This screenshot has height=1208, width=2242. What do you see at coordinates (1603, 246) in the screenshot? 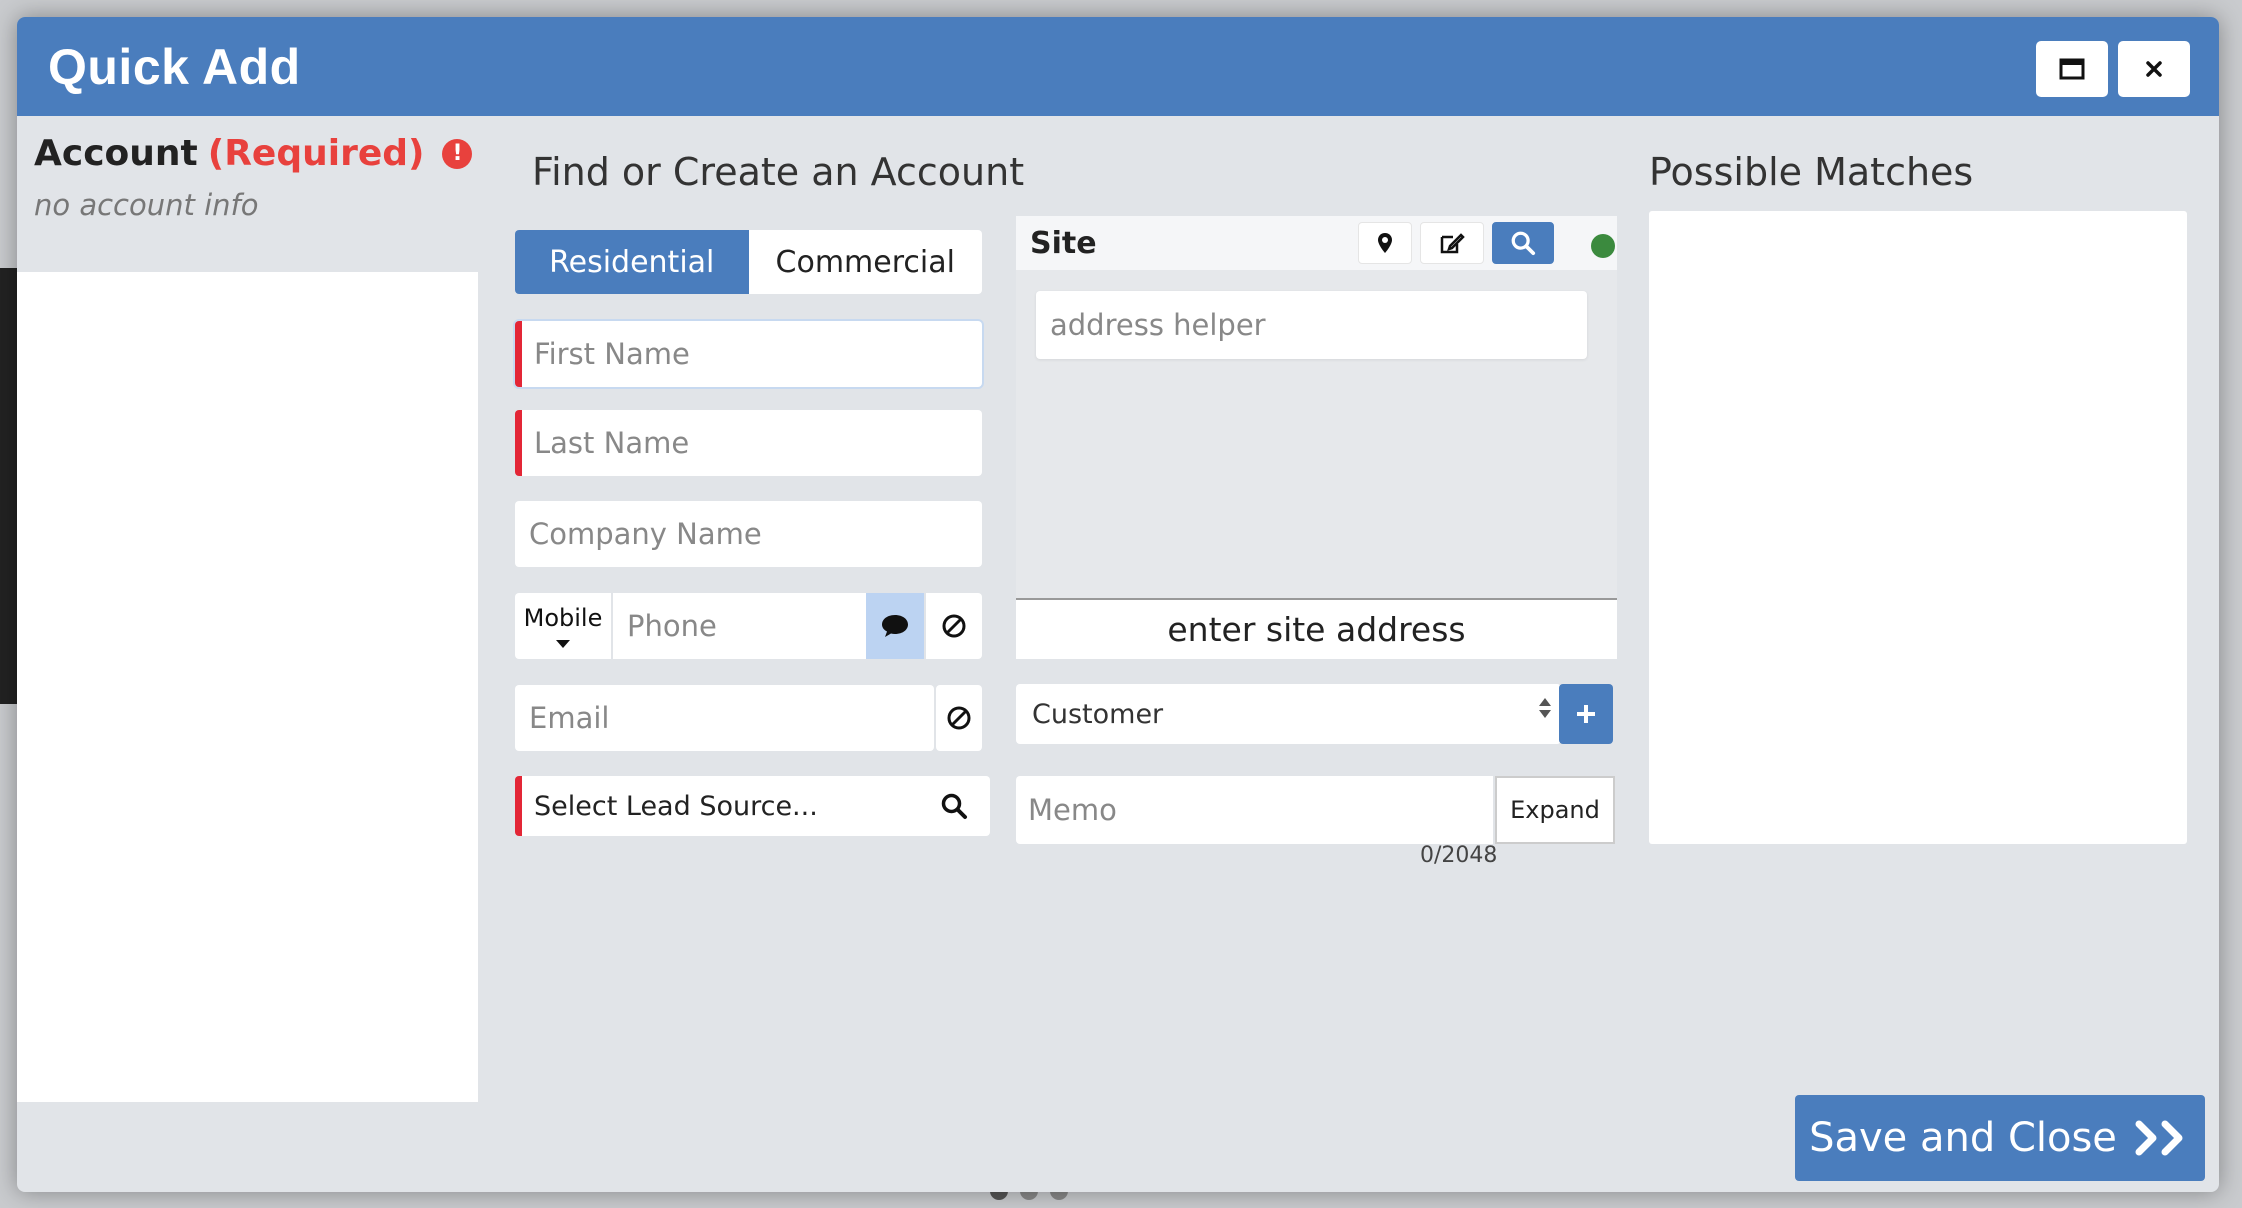
I see `site-status-dot` at bounding box center [1603, 246].